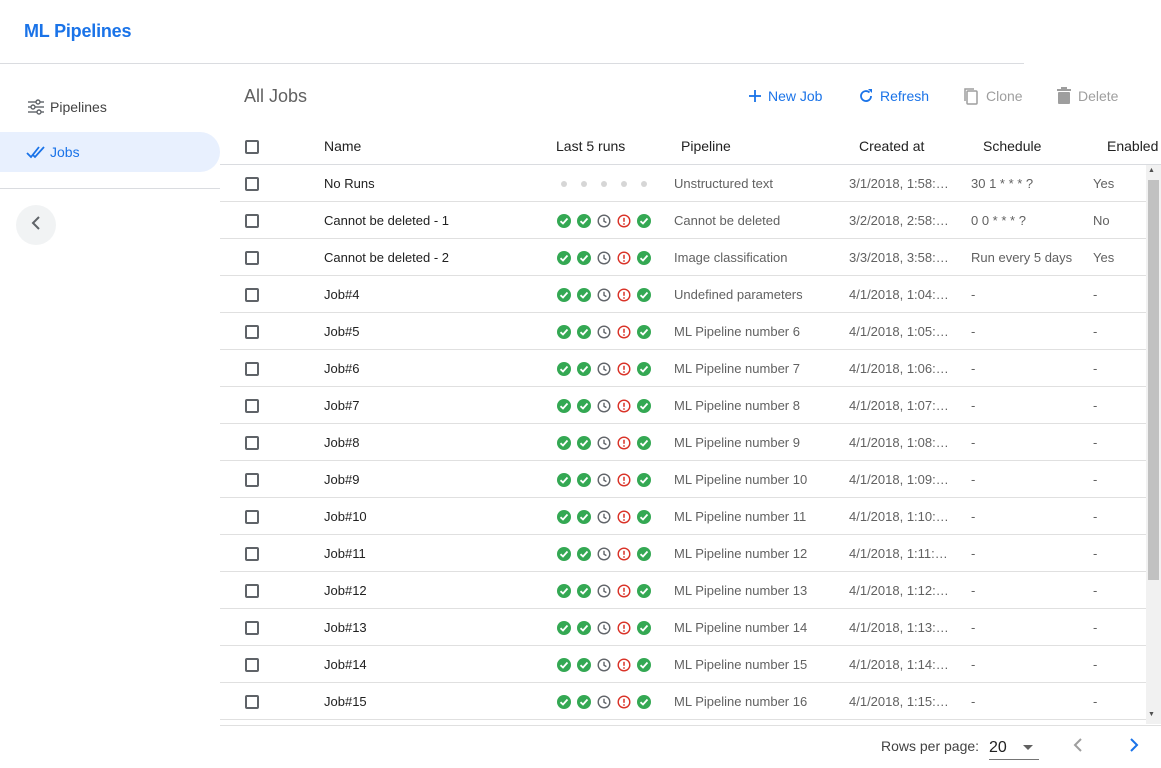 The image size is (1161, 768). I want to click on pipeline-name: ML Pipeline number 13, so click(754, 590).